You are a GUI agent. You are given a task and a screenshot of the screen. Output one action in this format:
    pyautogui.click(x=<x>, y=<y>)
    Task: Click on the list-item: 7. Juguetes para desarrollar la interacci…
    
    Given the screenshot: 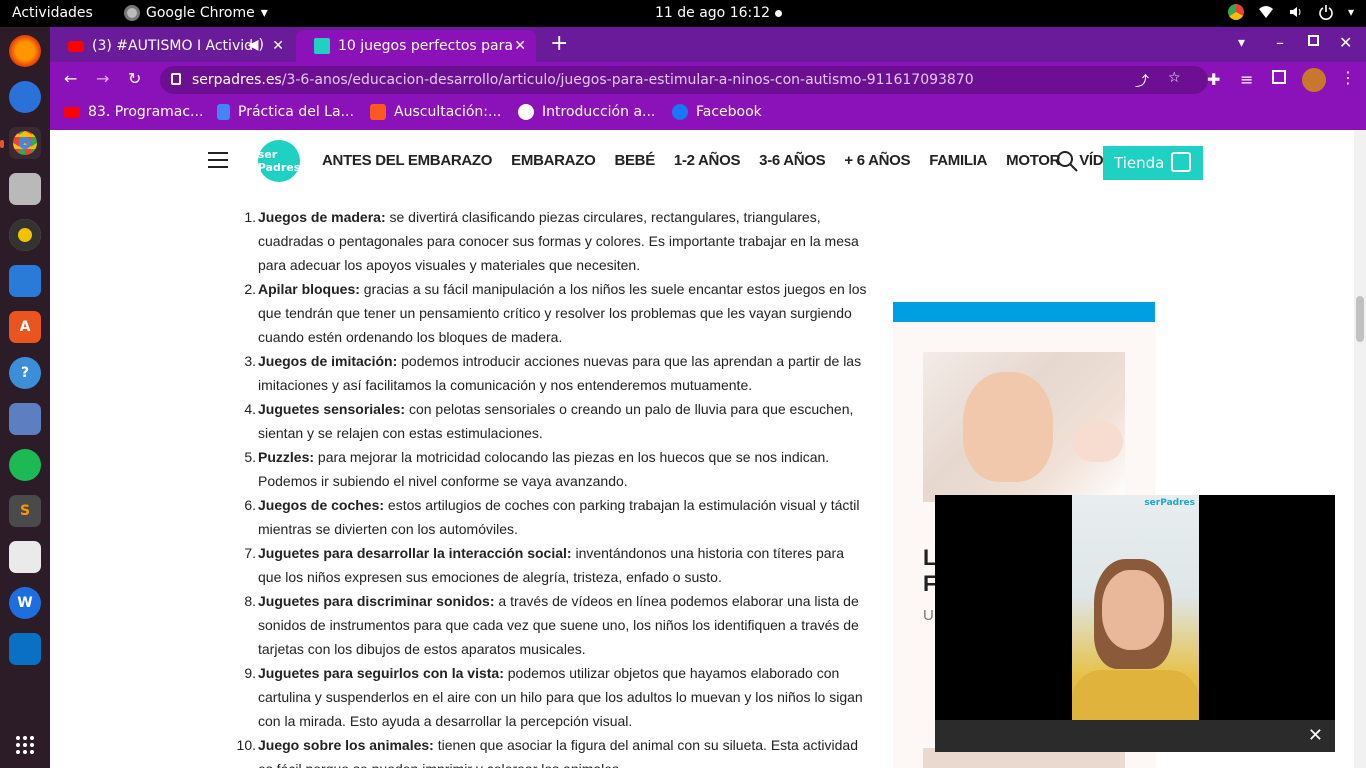 What is the action you would take?
    pyautogui.click(x=550, y=565)
    